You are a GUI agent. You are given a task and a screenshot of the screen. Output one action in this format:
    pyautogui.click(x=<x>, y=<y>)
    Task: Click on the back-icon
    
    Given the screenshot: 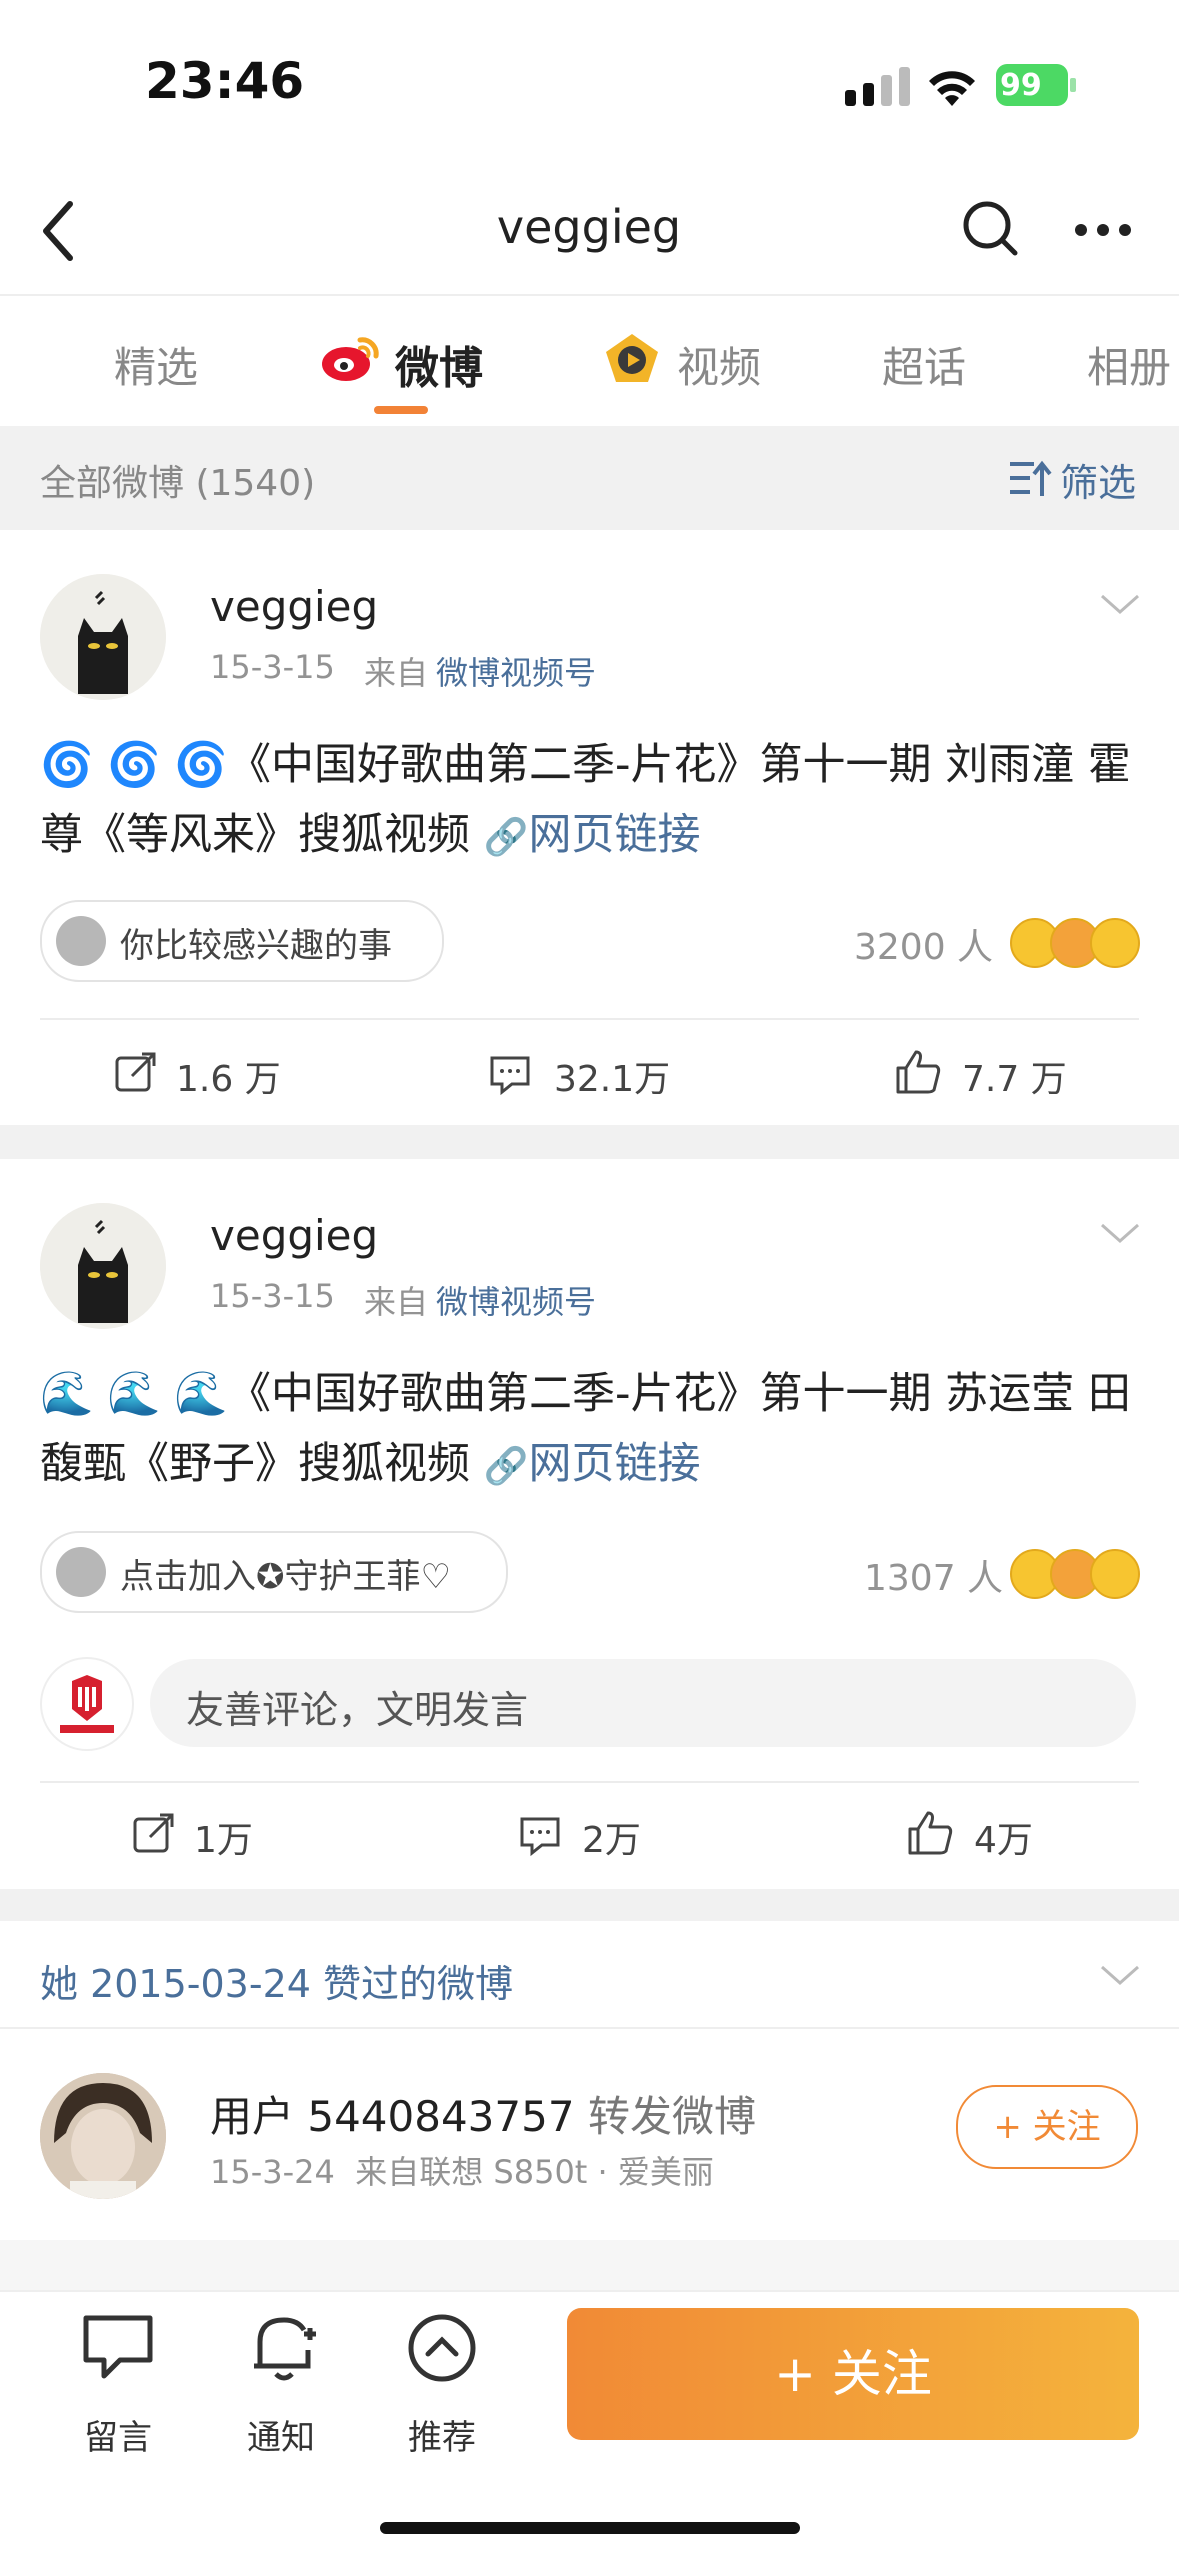 What is the action you would take?
    pyautogui.click(x=59, y=231)
    